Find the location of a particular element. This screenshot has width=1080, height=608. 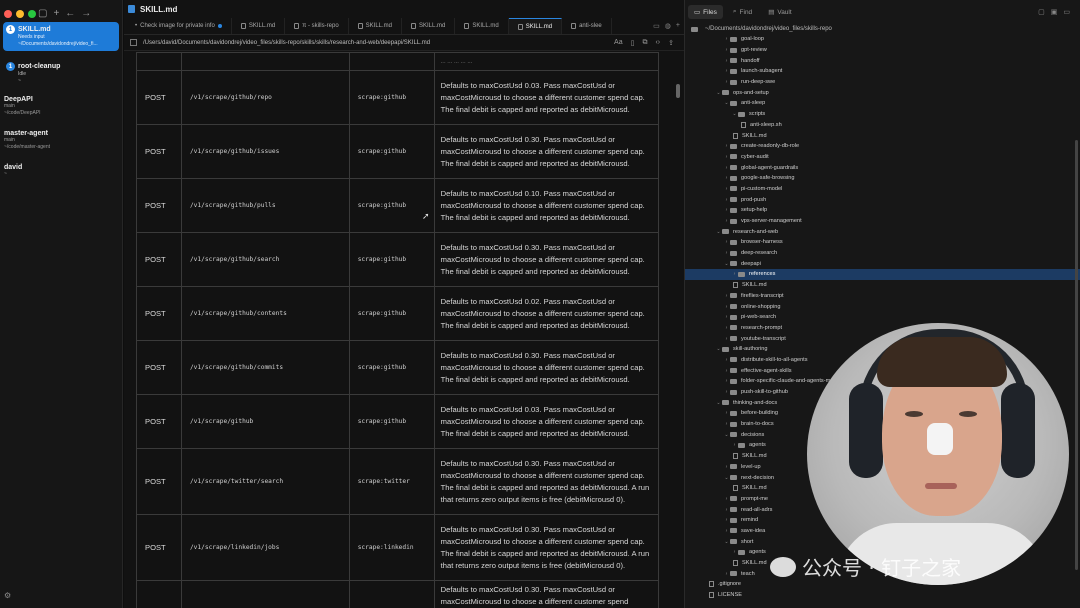

tree-folder: › deep-research is located at coordinates (882, 253).